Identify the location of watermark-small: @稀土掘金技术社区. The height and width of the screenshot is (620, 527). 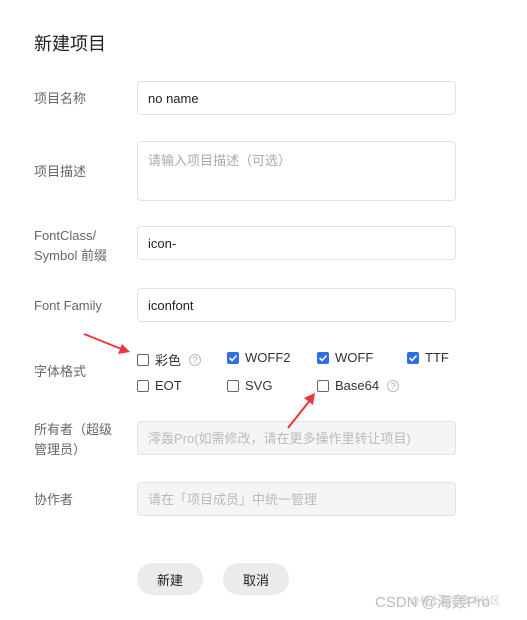
(455, 601).